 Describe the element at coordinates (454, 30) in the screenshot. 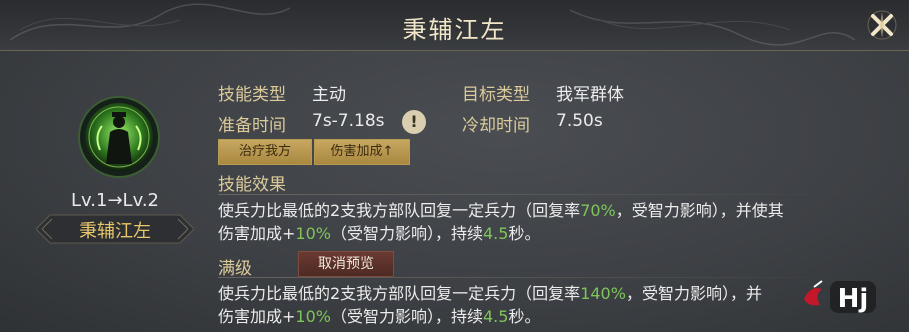

I see `panel-title: 秉辅江左` at that location.